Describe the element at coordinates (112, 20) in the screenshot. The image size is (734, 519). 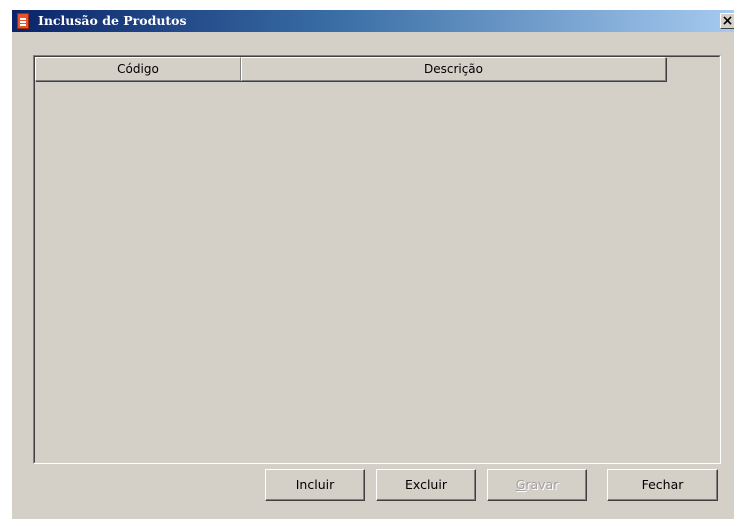
I see `window-title: Inclusão de Produtos` at that location.